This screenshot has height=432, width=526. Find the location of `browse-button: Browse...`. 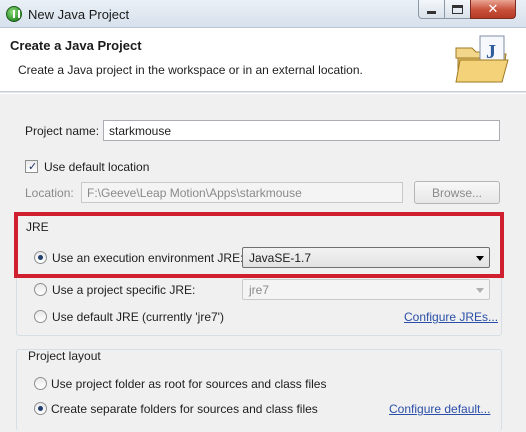

browse-button: Browse... is located at coordinates (457, 192).